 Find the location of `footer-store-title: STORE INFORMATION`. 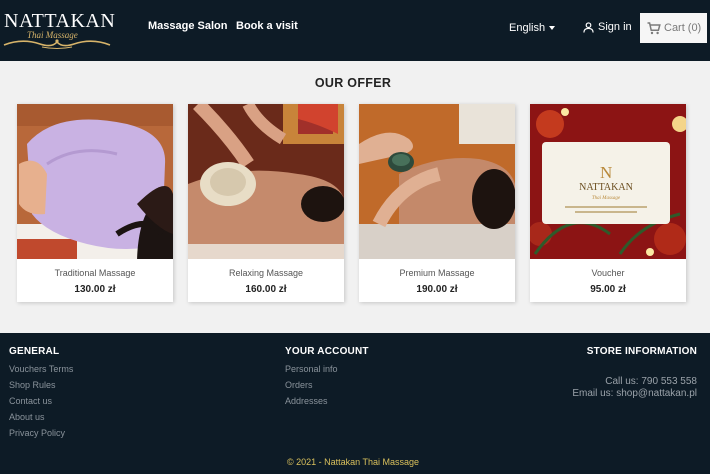

footer-store-title: STORE INFORMATION is located at coordinates (641, 351).